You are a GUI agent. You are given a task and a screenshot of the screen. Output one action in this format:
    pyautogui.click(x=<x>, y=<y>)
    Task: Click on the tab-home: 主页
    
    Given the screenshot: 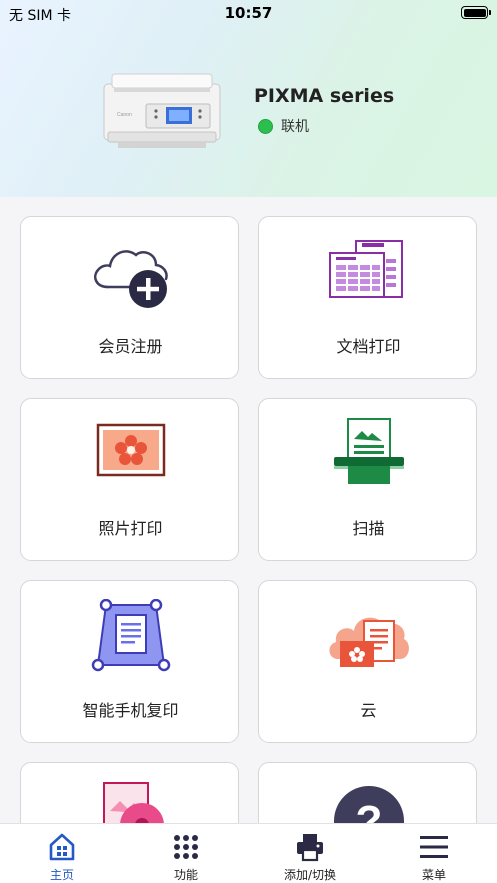 What is the action you would take?
    pyautogui.click(x=62, y=853)
    